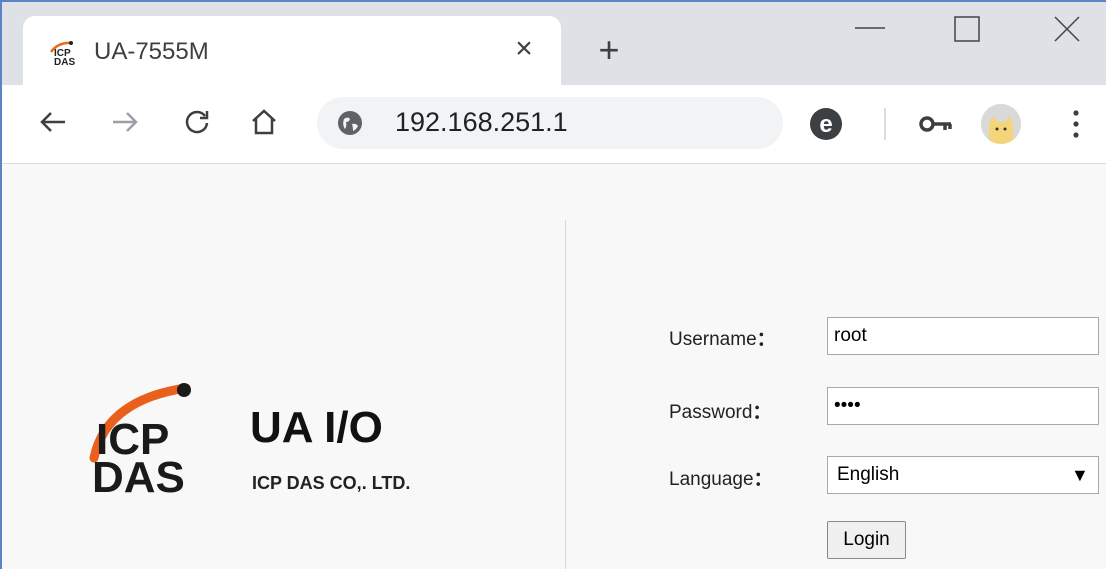  I want to click on language-label: Language：, so click(721, 477).